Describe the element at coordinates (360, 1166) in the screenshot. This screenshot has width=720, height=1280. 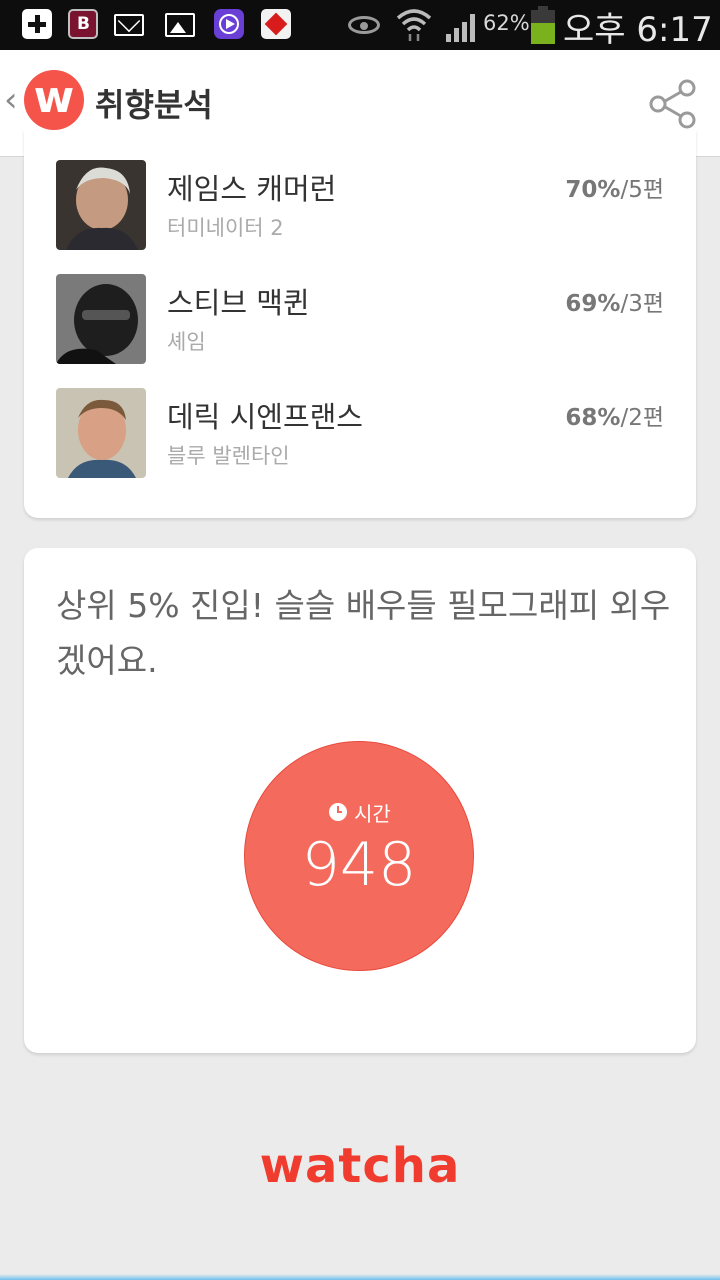
I see `watcha-brand-logo: watcha` at that location.